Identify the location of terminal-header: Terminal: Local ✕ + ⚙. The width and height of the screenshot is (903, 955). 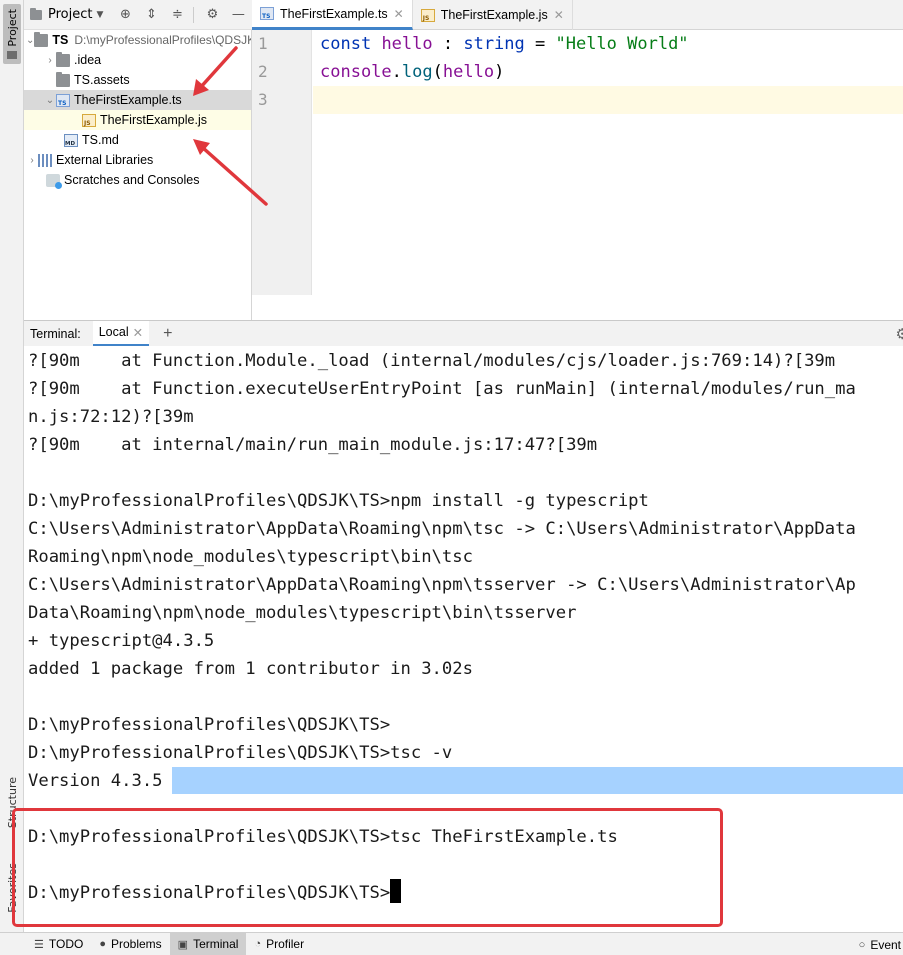
(463, 333).